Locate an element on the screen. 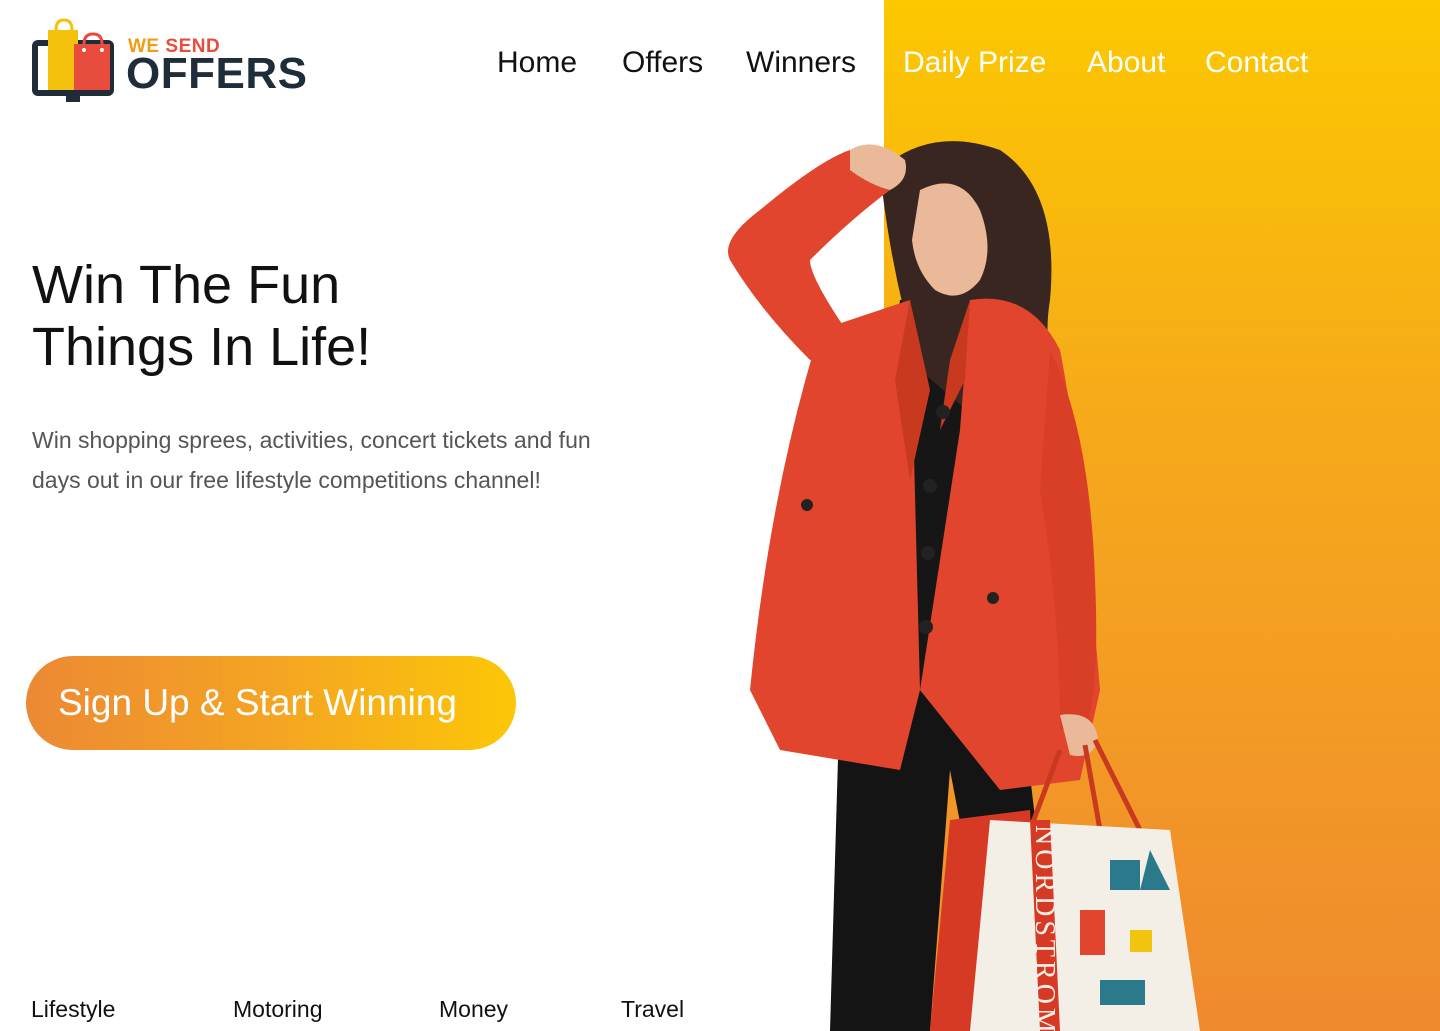 This screenshot has width=1440, height=1031. nav-offers: Offers is located at coordinates (662, 63).